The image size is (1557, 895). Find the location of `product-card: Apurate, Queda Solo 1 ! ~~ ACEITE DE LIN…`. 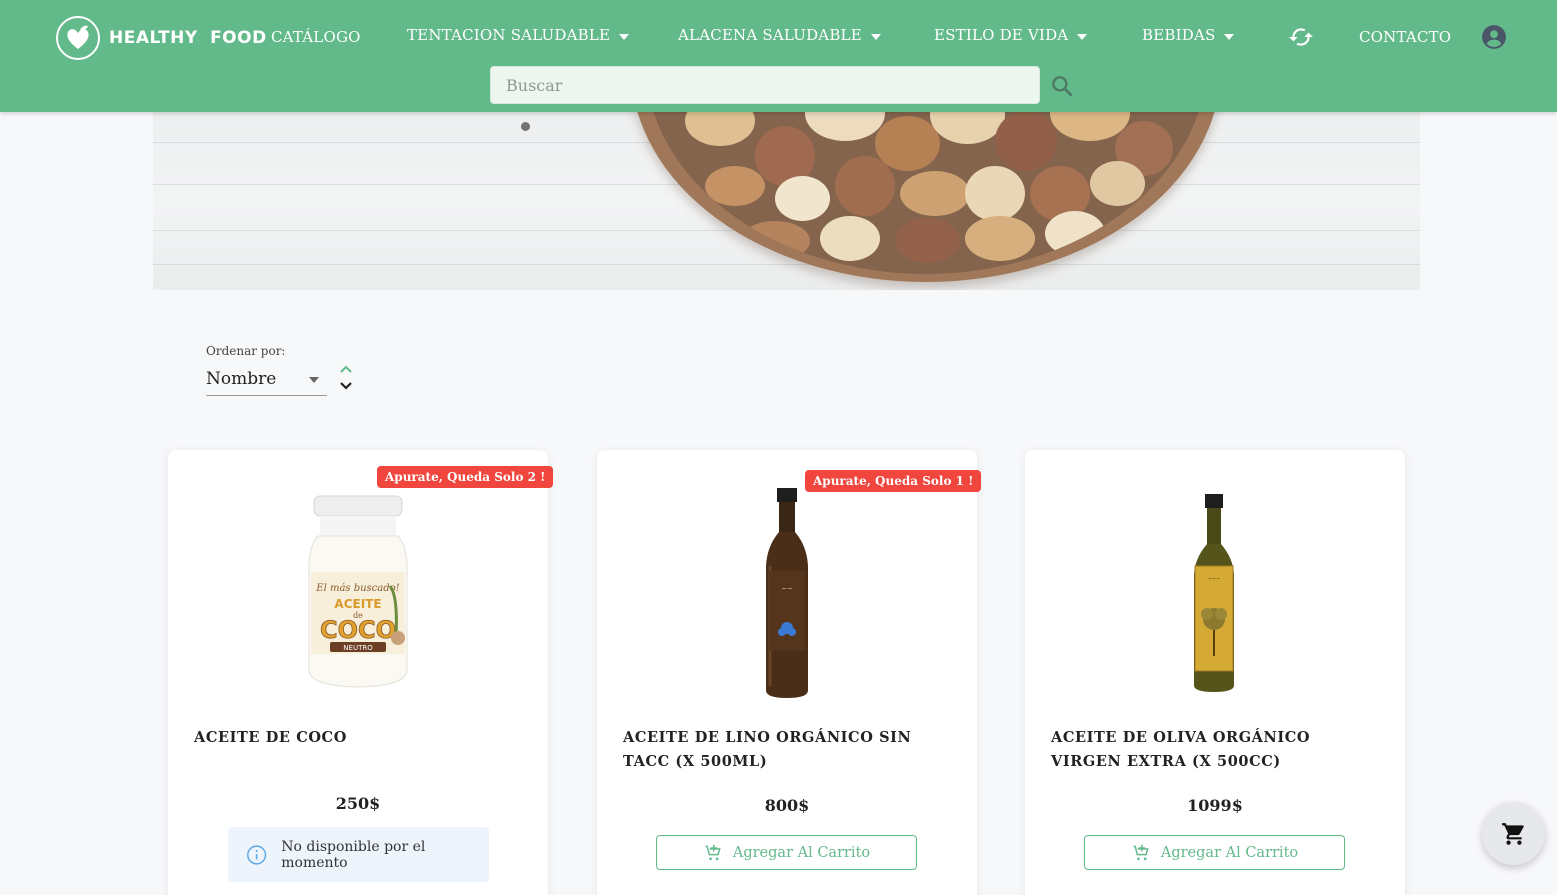

product-card: Apurate, Queda Solo 1 ! ~~ ACEITE DE LIN… is located at coordinates (789, 672).